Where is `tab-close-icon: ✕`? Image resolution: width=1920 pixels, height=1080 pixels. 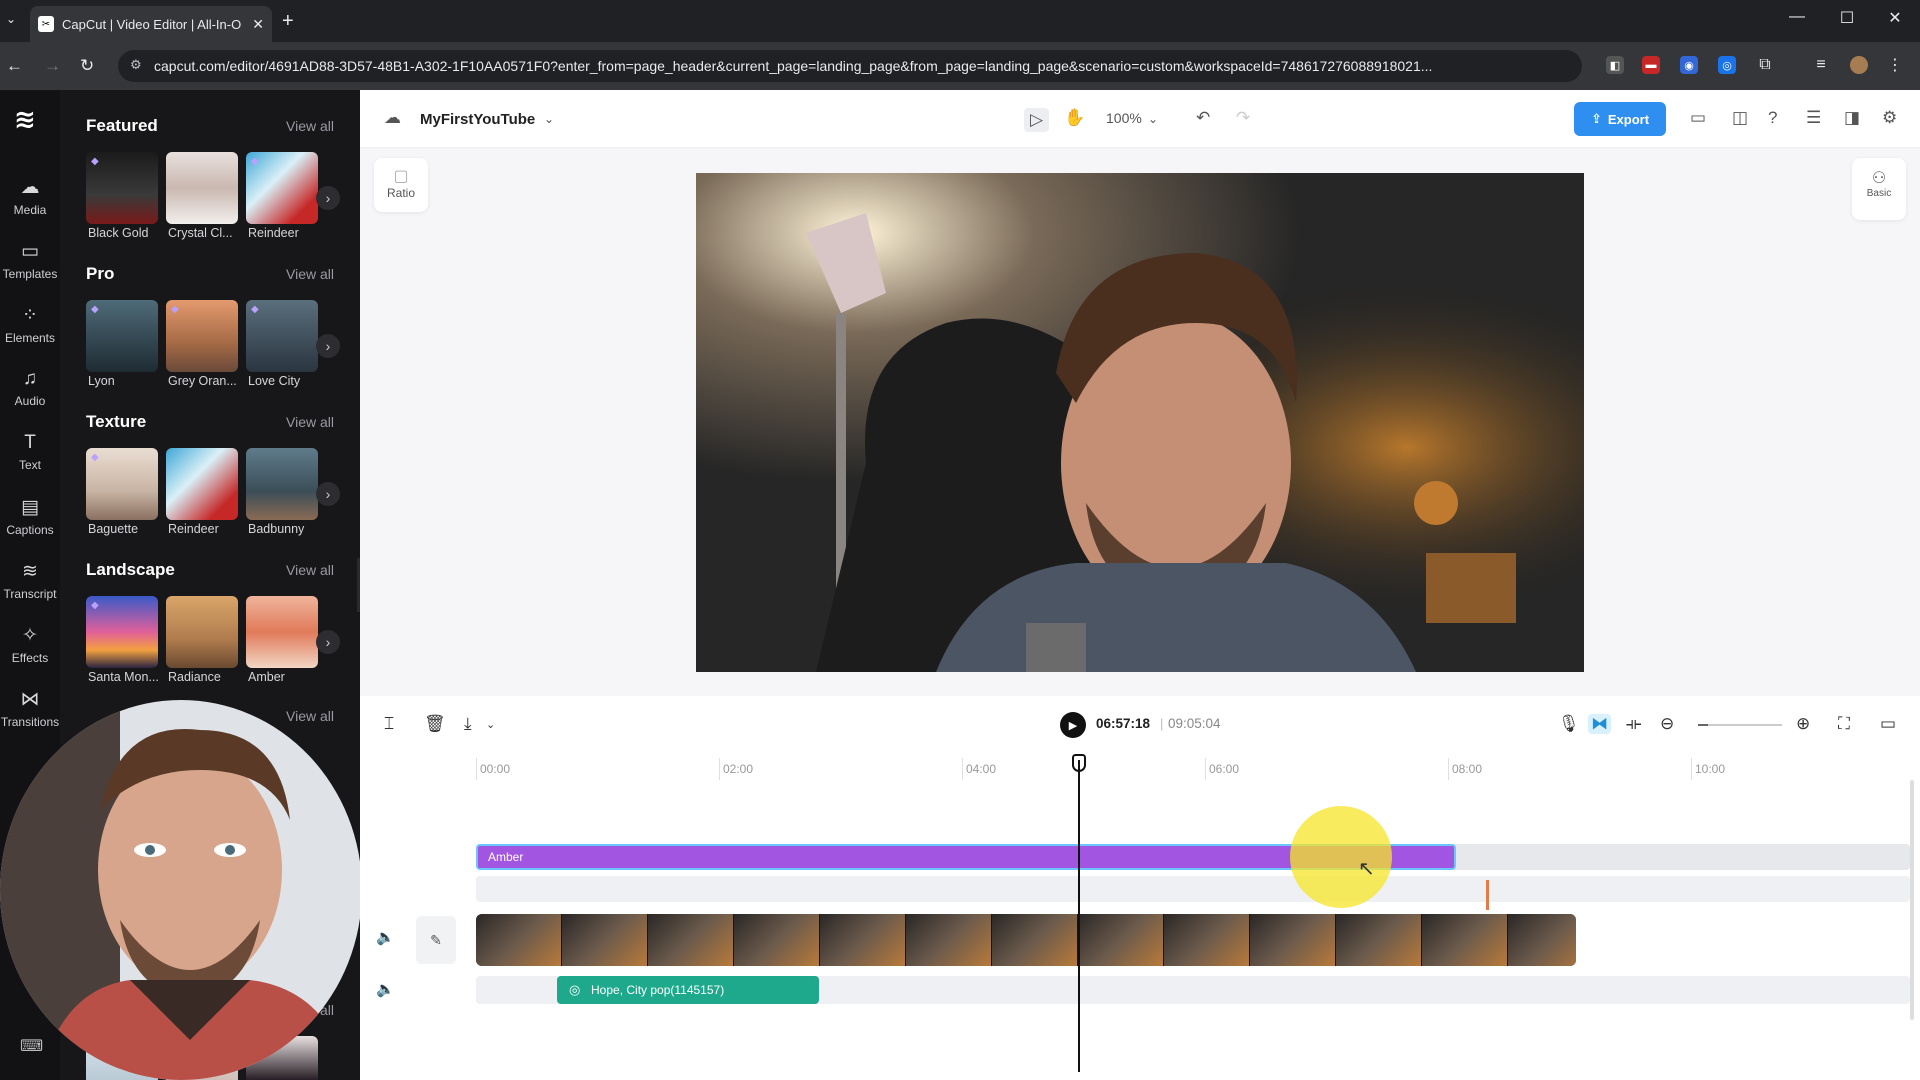
tab-close-icon: ✕ is located at coordinates (258, 24).